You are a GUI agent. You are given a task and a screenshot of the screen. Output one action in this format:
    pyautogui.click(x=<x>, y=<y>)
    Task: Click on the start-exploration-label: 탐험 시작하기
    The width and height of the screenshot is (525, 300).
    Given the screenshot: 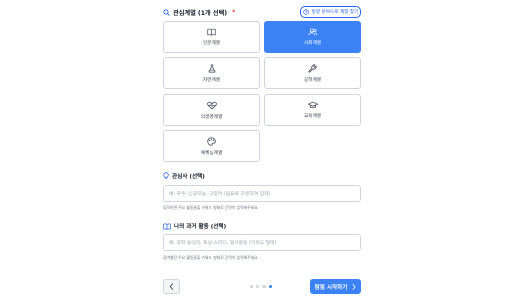 What is the action you would take?
    pyautogui.click(x=331, y=287)
    